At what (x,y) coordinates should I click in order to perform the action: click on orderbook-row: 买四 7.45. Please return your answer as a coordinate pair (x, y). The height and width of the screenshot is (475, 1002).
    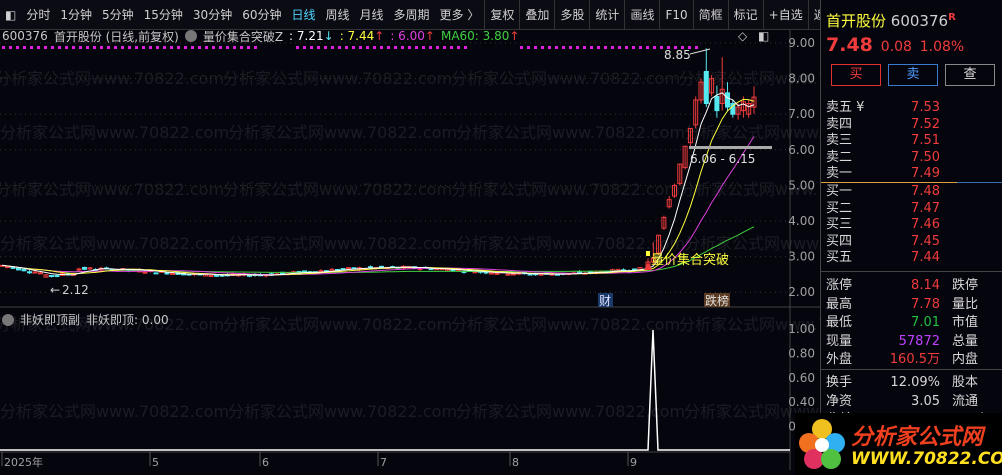
    Looking at the image, I should click on (912, 242).